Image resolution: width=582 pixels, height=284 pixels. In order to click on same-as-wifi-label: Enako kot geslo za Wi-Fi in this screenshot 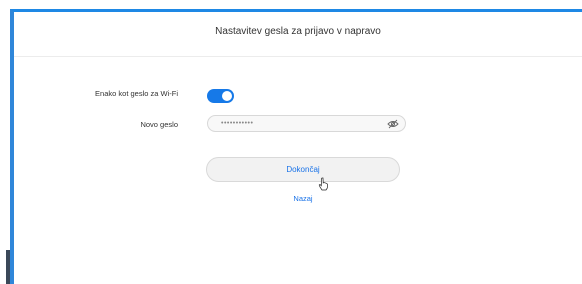, I will do `click(136, 93)`.